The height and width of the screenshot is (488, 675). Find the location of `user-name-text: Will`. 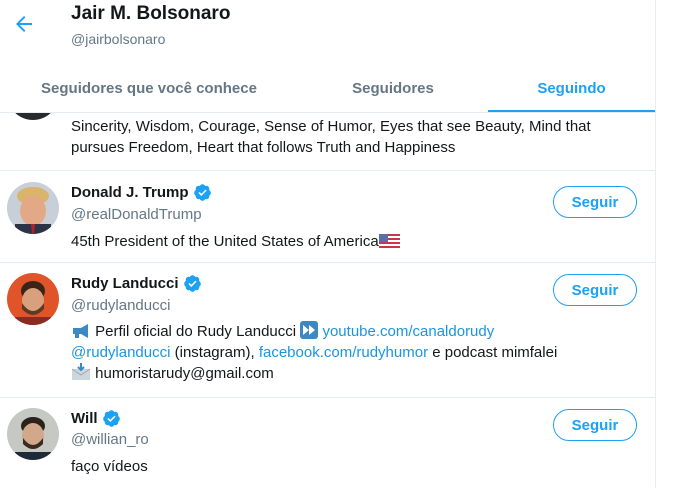

user-name-text: Will is located at coordinates (84, 418).